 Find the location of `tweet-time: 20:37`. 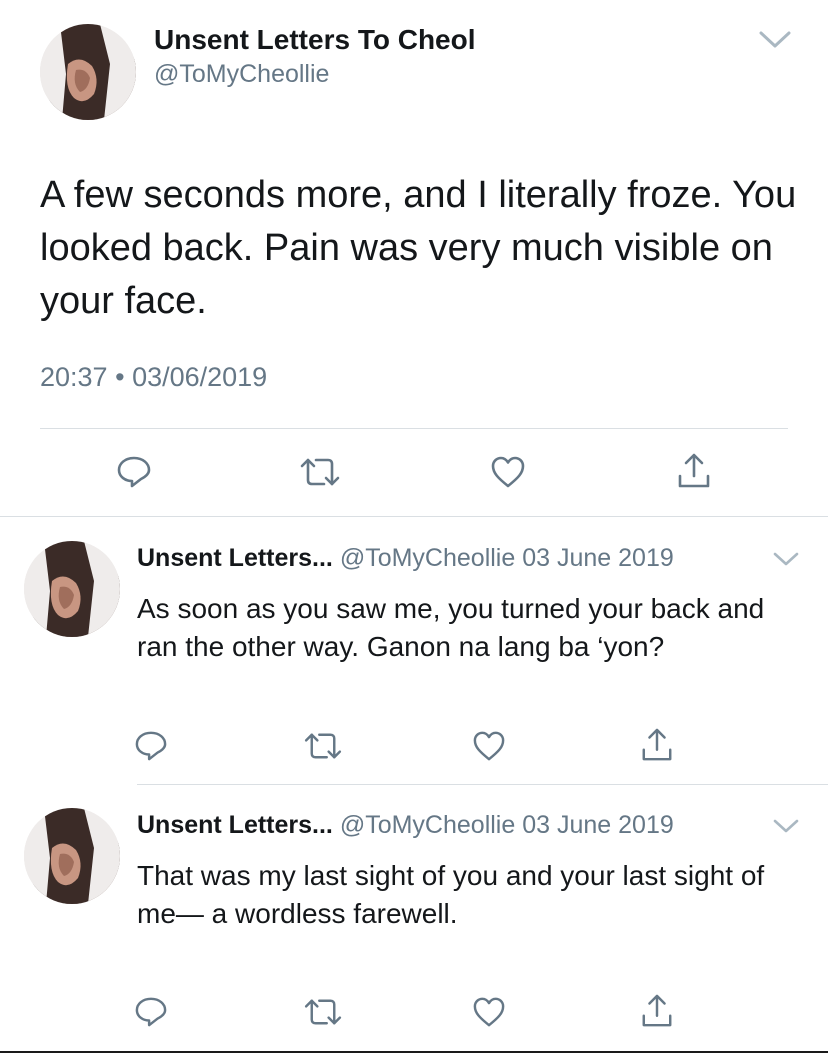

tweet-time: 20:37 is located at coordinates (74, 377).